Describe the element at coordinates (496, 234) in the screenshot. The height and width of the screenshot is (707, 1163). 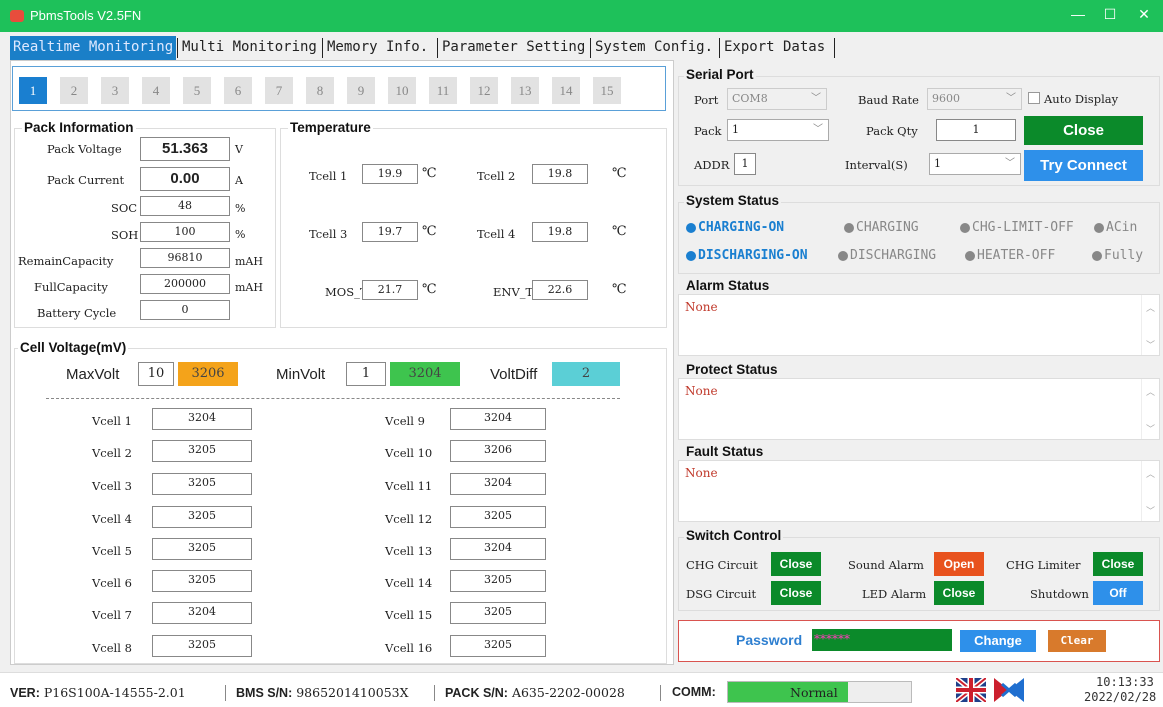
I see `tcell4-label: Tcell 4` at that location.